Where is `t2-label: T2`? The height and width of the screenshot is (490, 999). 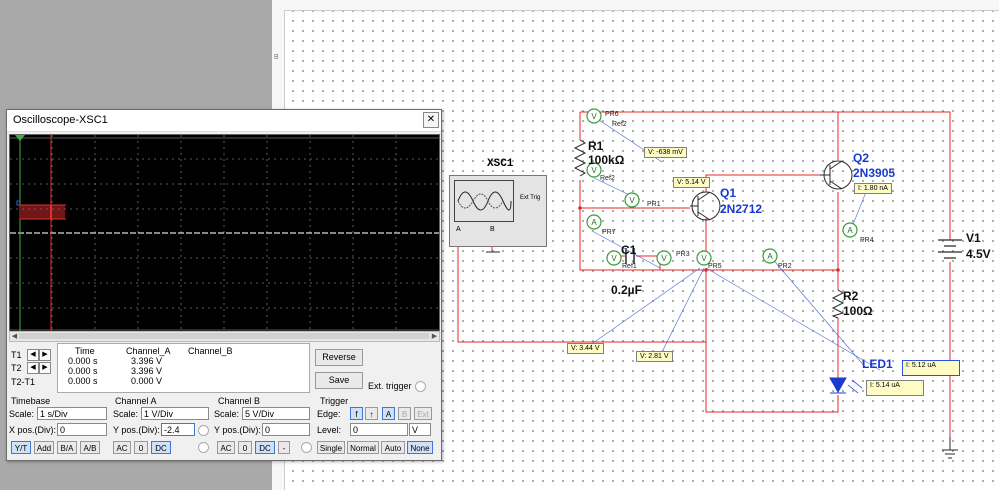 t2-label: T2 is located at coordinates (16, 368).